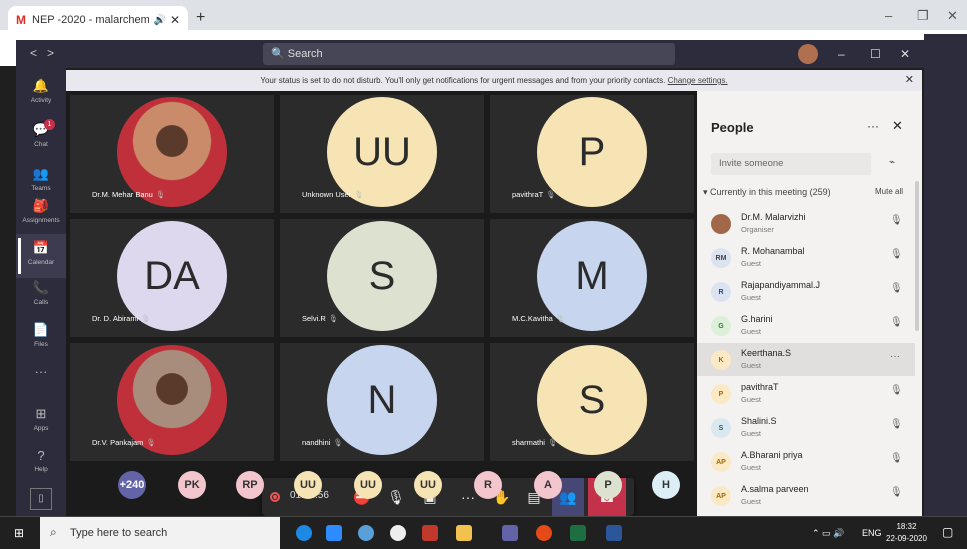 Image resolution: width=967 pixels, height=549 pixels. I want to click on video-tile: S Selvi.R 🎙, so click(382, 278).